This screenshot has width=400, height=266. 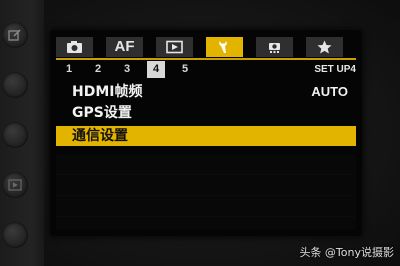 I want to click on tab-setup, so click(x=224, y=47).